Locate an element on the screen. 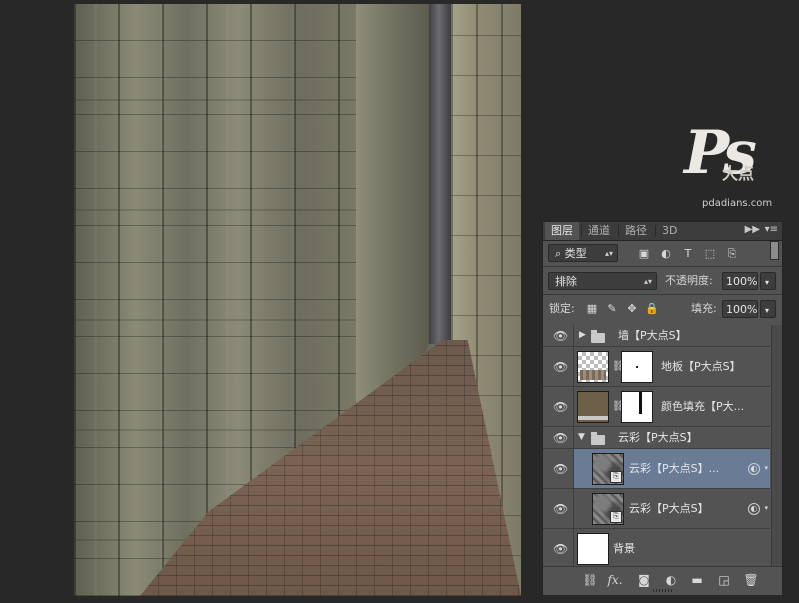  adjustment-layer-icon: ◐ is located at coordinates (671, 580).